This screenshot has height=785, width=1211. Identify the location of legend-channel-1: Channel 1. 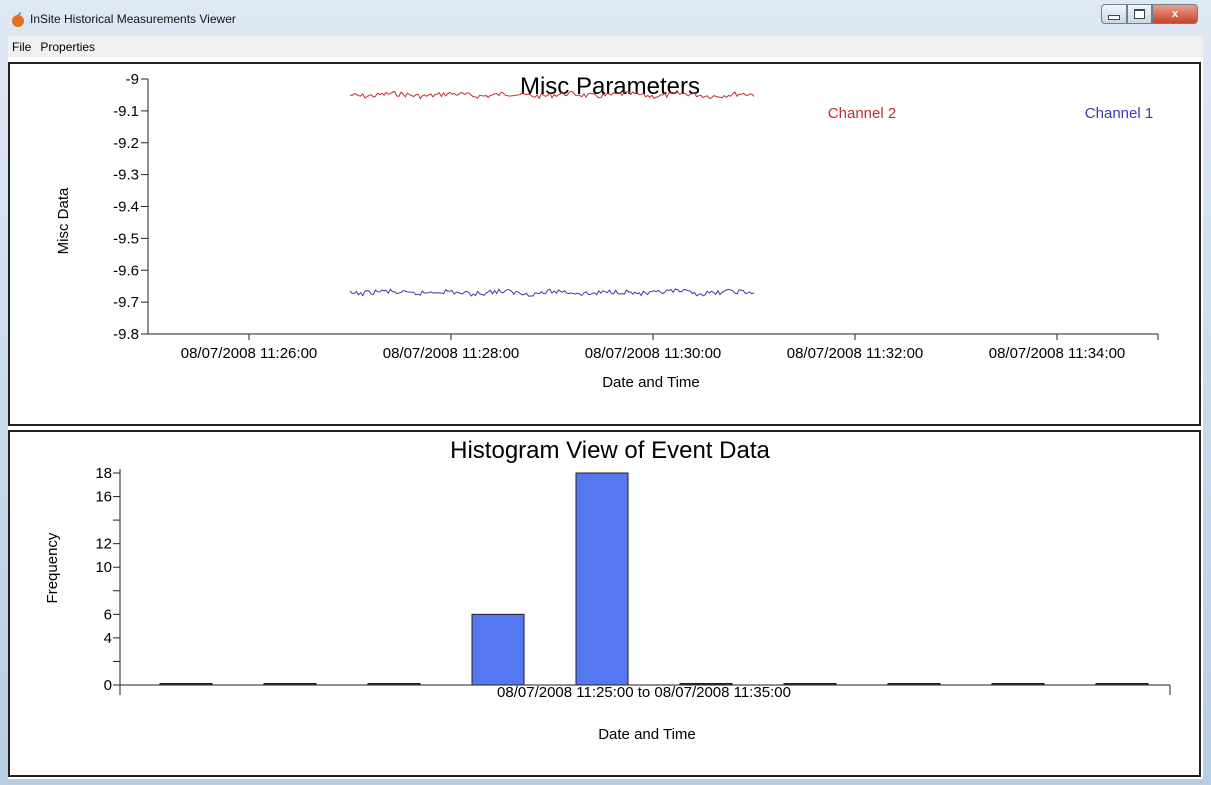
(1119, 113).